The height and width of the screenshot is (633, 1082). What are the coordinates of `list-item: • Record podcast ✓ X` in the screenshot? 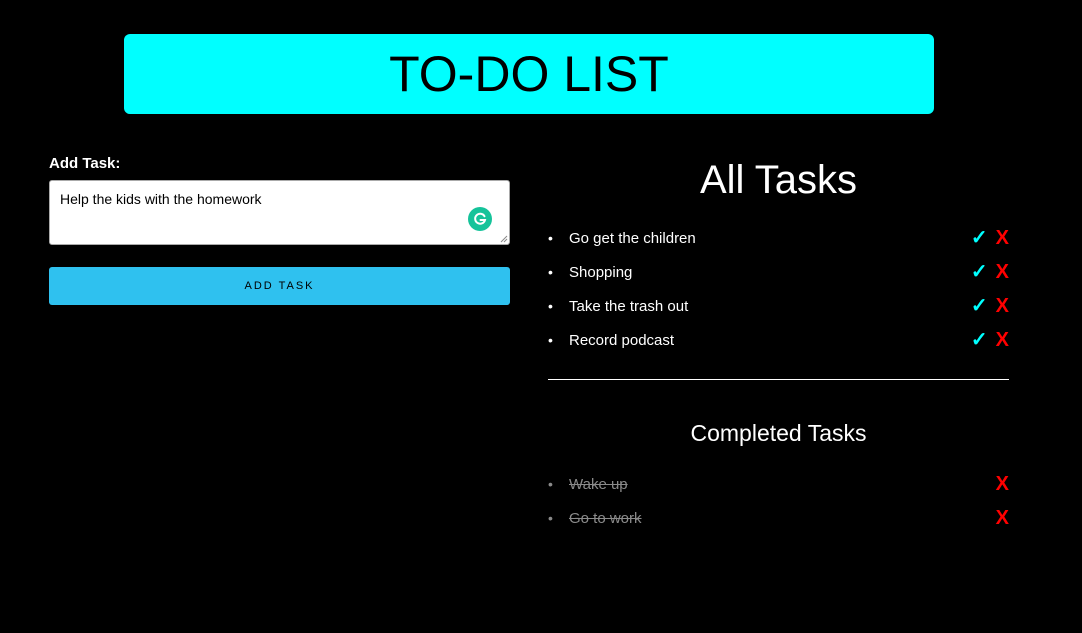 It's located at (778, 340).